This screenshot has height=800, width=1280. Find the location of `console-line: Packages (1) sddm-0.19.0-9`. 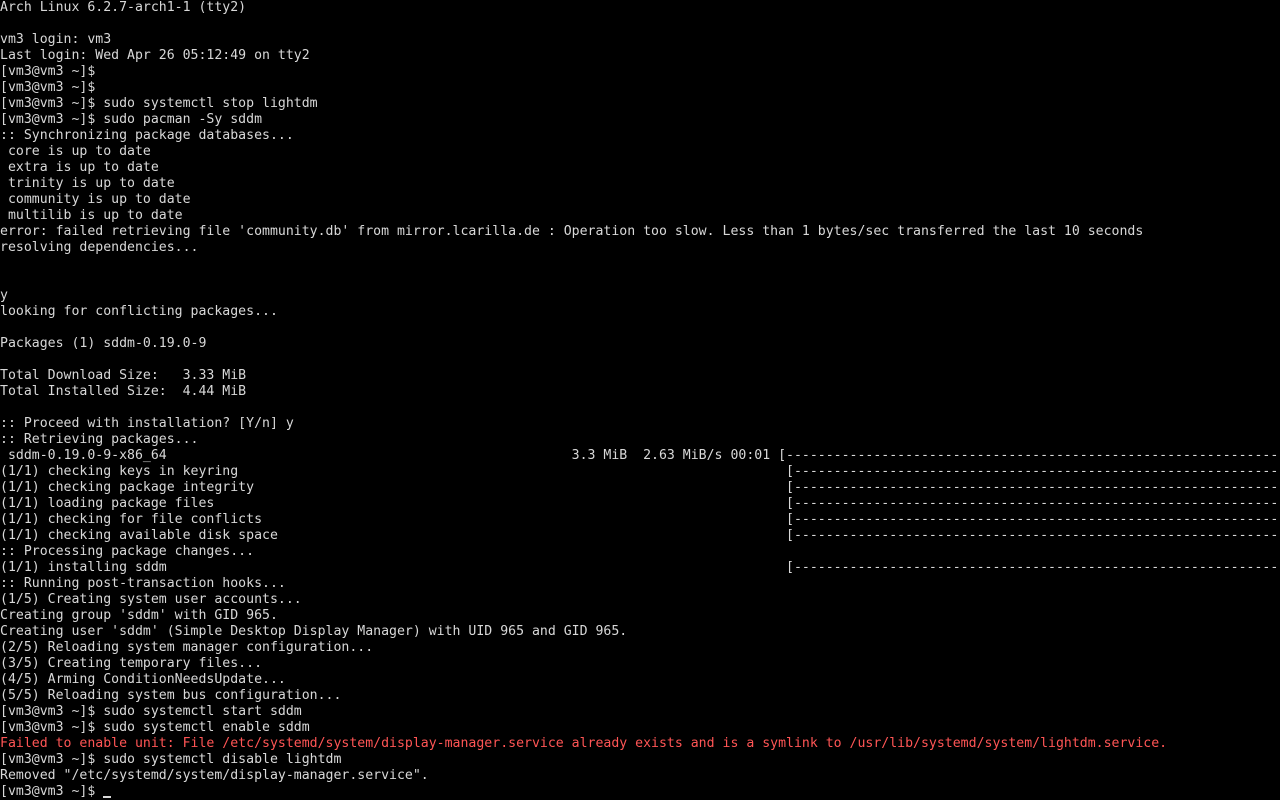

console-line: Packages (1) sddm-0.19.0-9 is located at coordinates (103, 343).